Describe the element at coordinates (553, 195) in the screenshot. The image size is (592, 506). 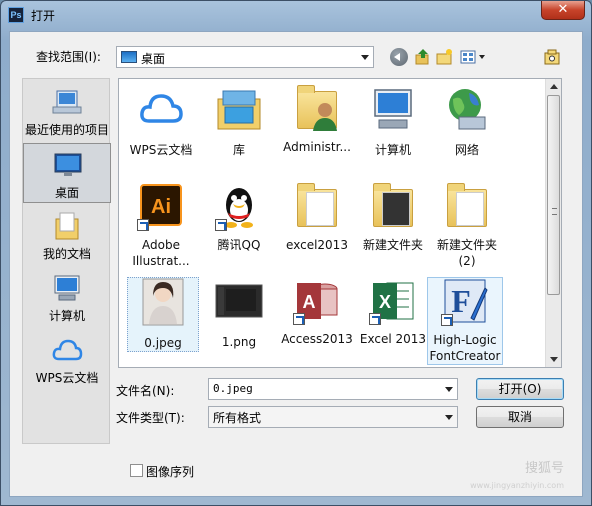
I see `scrollbar-thumb` at that location.